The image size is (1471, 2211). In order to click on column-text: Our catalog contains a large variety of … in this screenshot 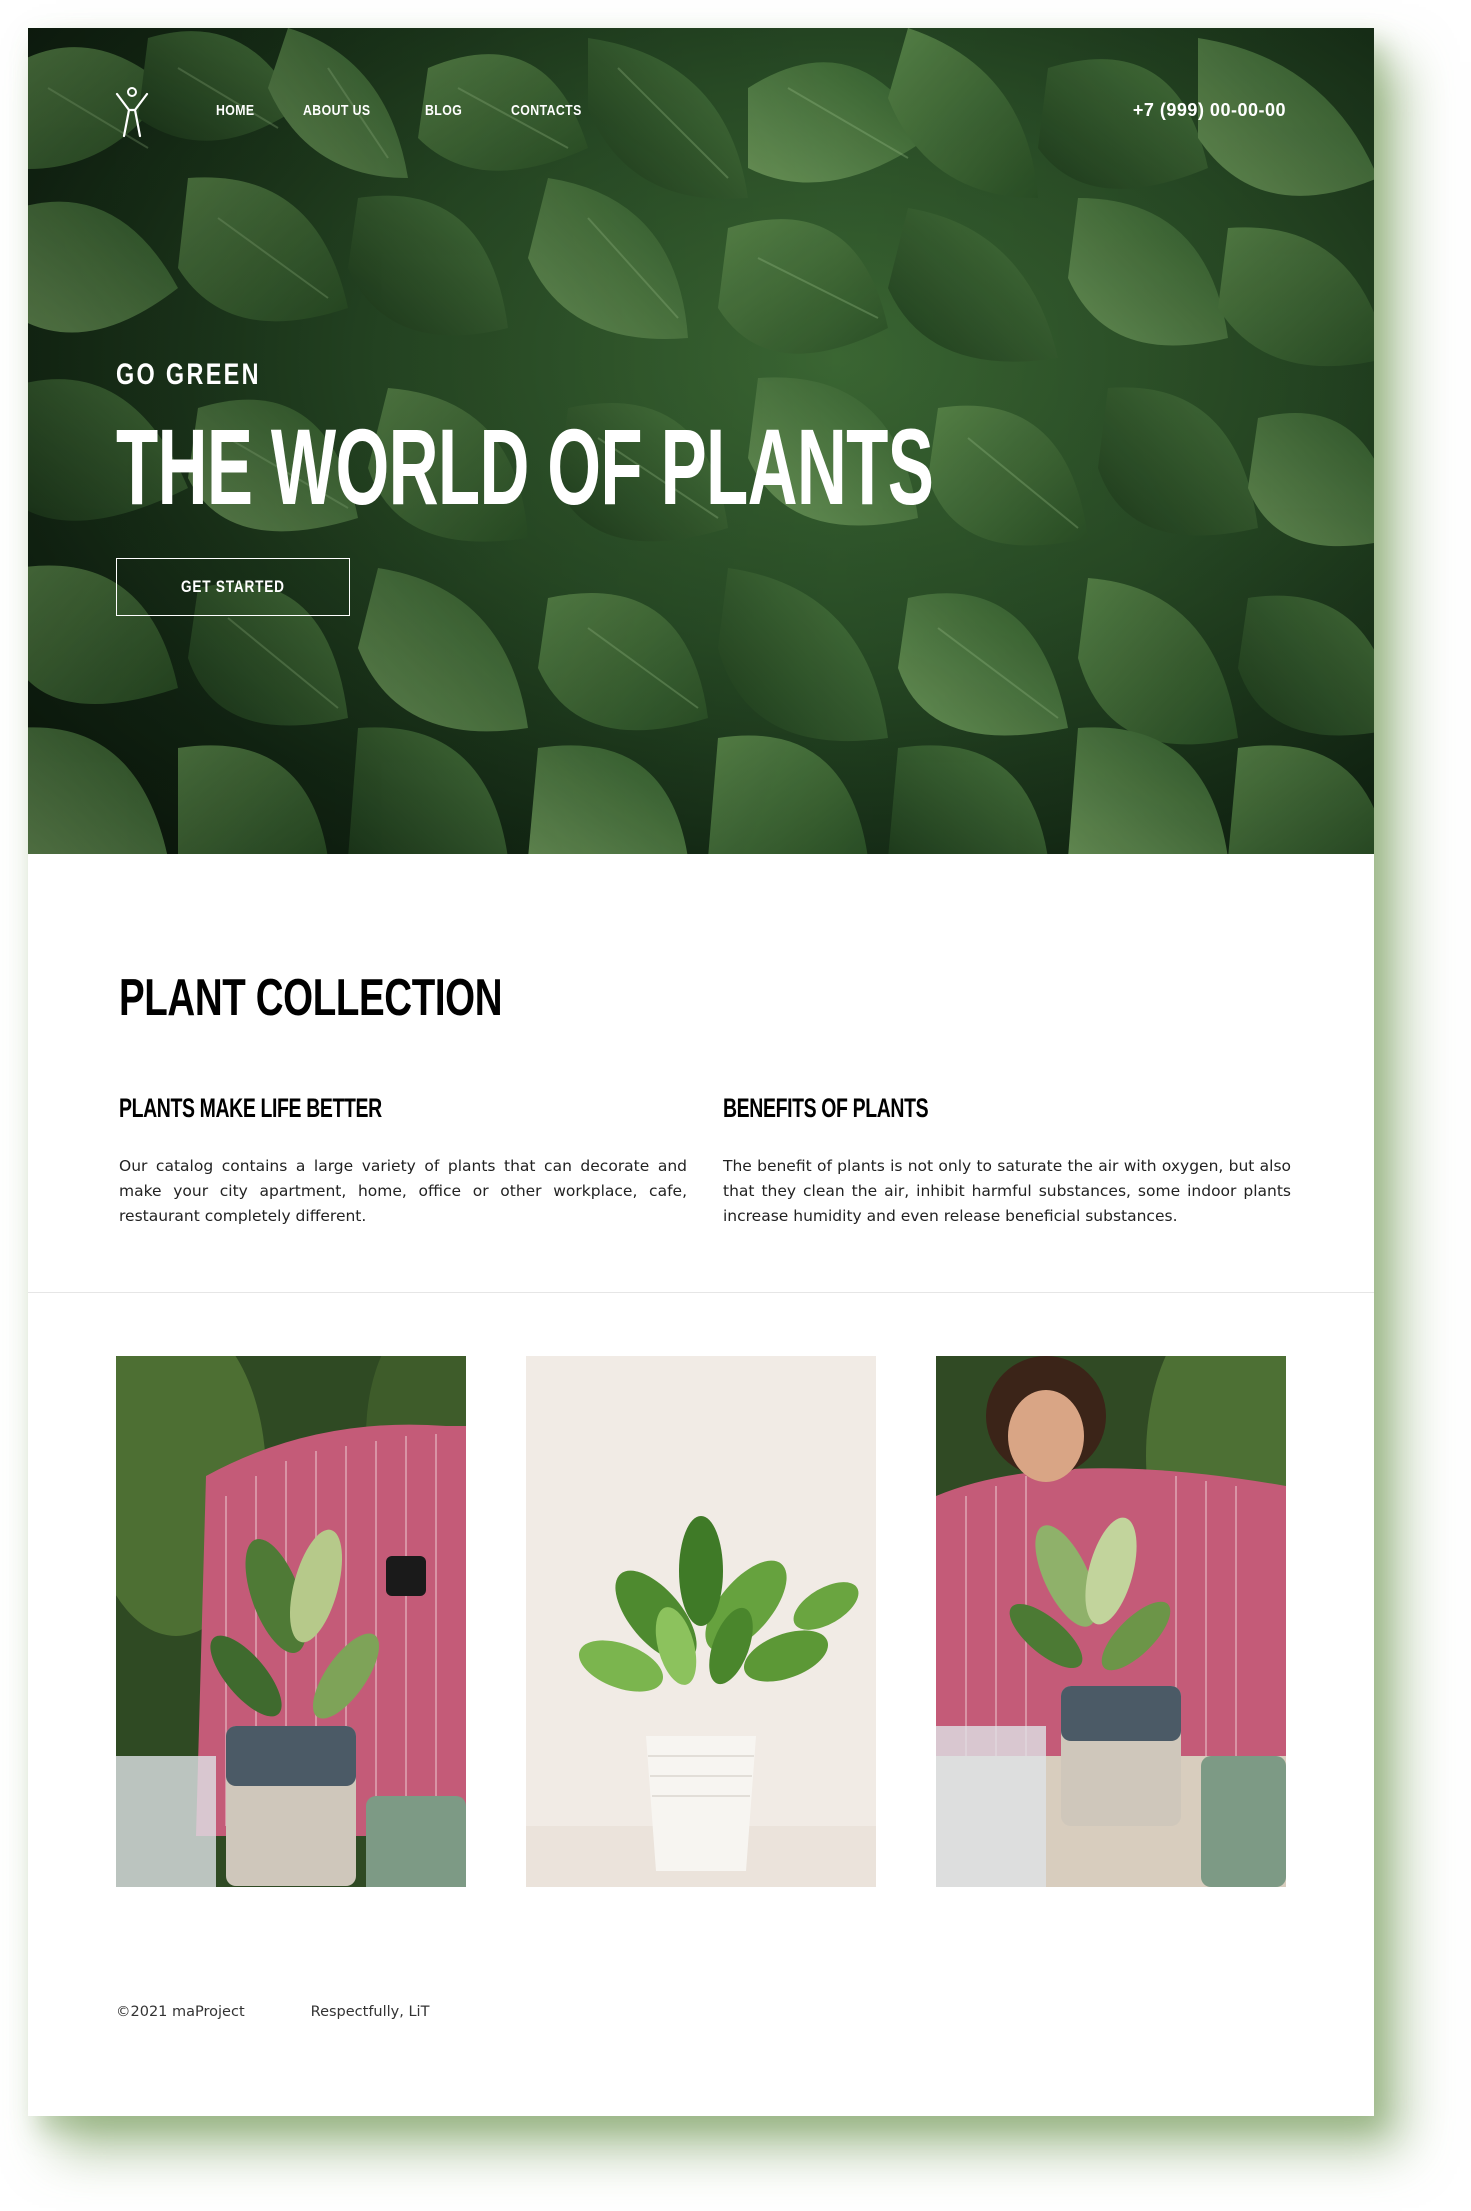, I will do `click(403, 1191)`.